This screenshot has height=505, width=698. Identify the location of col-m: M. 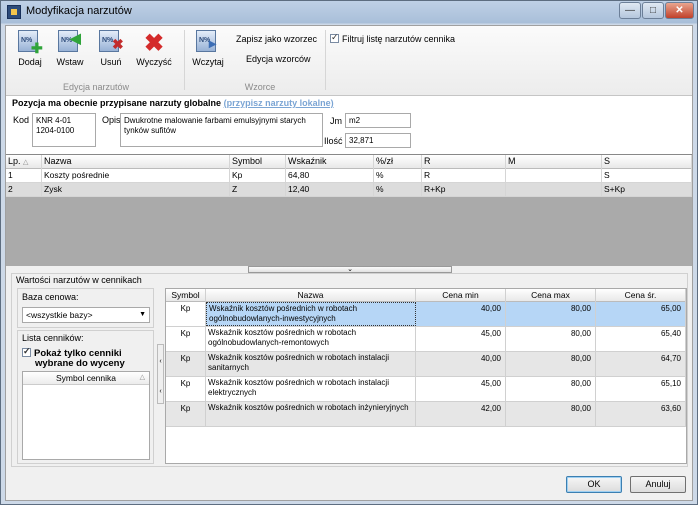
(554, 162).